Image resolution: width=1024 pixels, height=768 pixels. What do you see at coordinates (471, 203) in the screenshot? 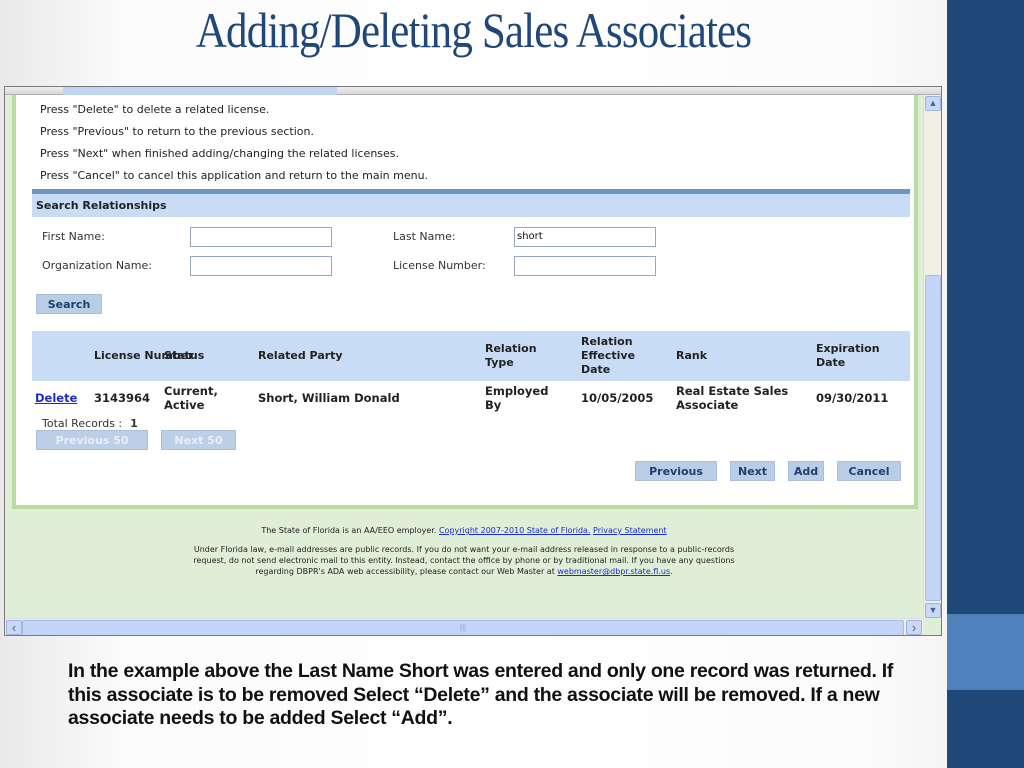
I see `search-relationships-heading: Search Relationships` at bounding box center [471, 203].